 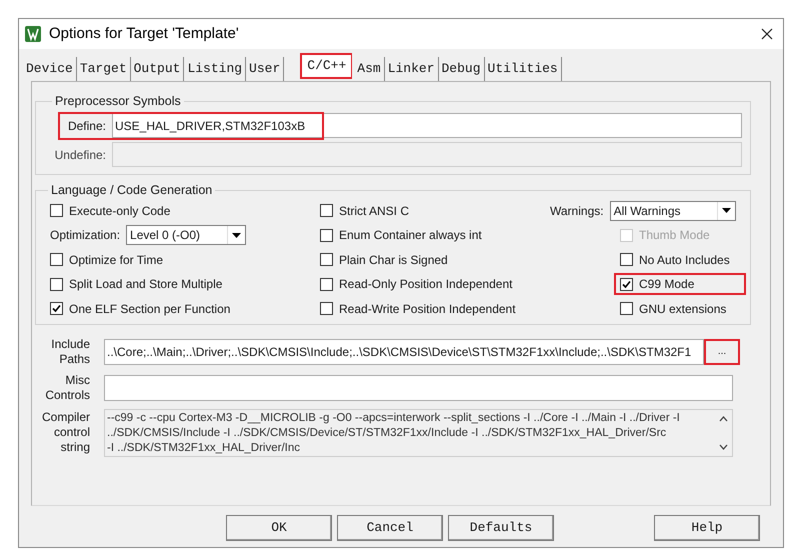 I want to click on input-field, so click(x=418, y=387).